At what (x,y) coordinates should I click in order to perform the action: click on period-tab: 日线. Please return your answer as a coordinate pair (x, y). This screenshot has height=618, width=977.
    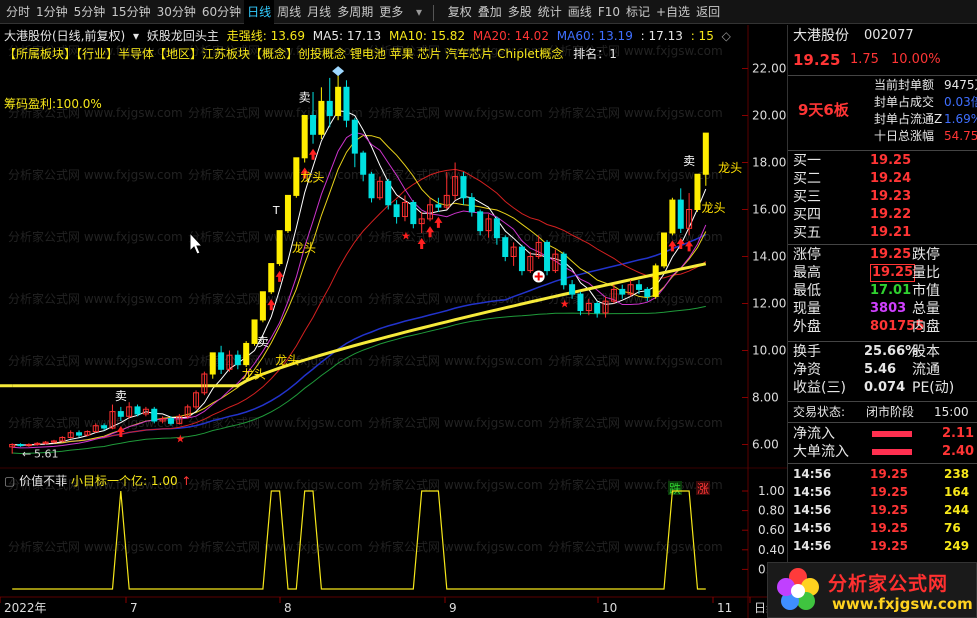
    Looking at the image, I should click on (259, 12).